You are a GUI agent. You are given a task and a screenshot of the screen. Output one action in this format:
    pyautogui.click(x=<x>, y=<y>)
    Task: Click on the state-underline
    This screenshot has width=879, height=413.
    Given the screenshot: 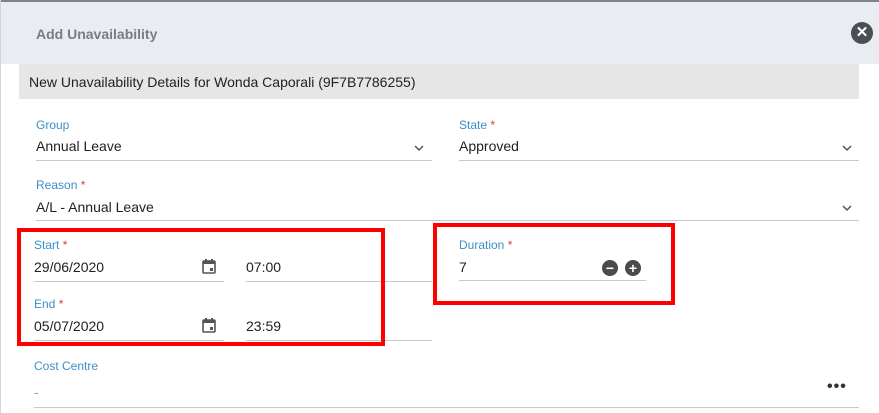 What is the action you would take?
    pyautogui.click(x=659, y=160)
    